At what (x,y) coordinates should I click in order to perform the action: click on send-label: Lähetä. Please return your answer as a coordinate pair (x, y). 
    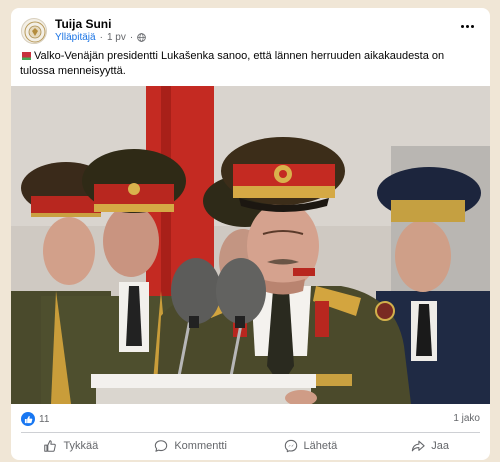
    Looking at the image, I should click on (320, 446).